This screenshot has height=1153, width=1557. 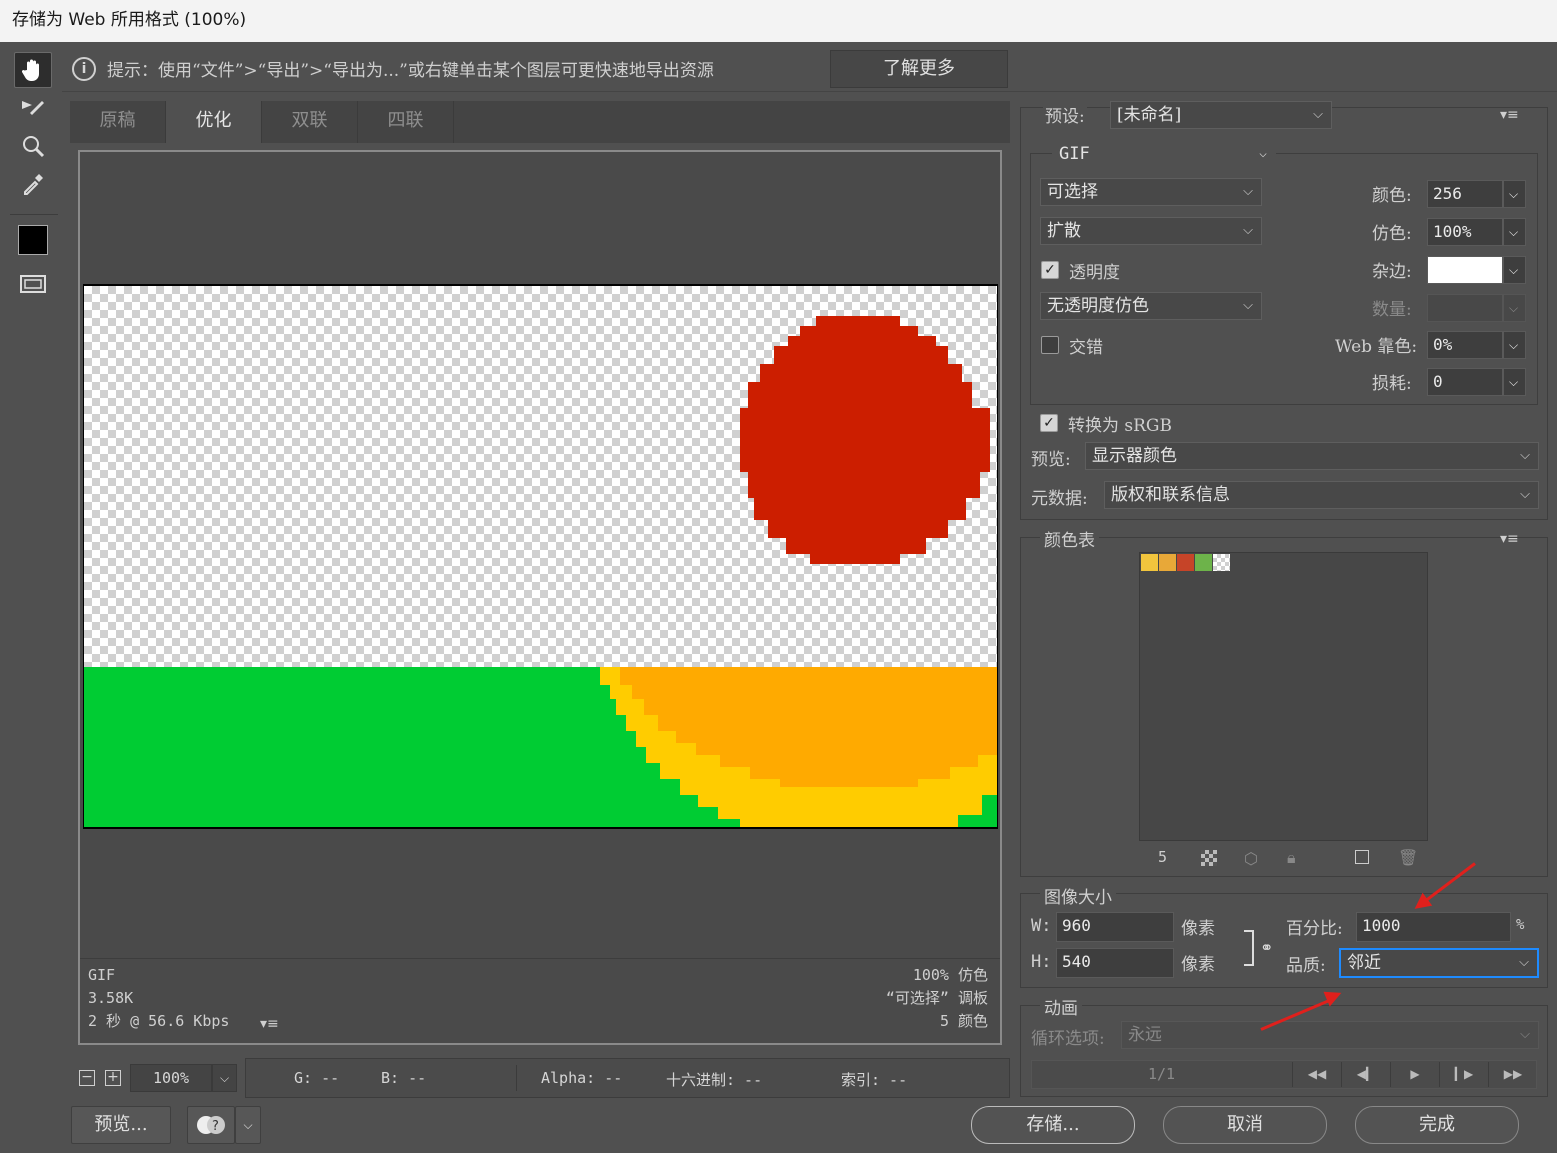 I want to click on info-dither: 100% 仿色, so click(x=950, y=975).